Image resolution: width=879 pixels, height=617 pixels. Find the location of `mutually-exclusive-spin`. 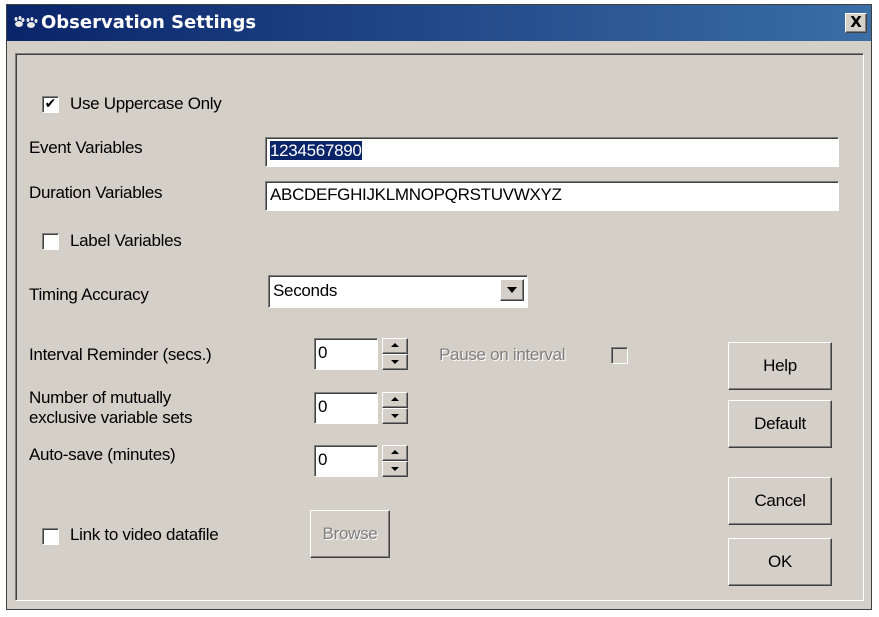

mutually-exclusive-spin is located at coordinates (395, 408).